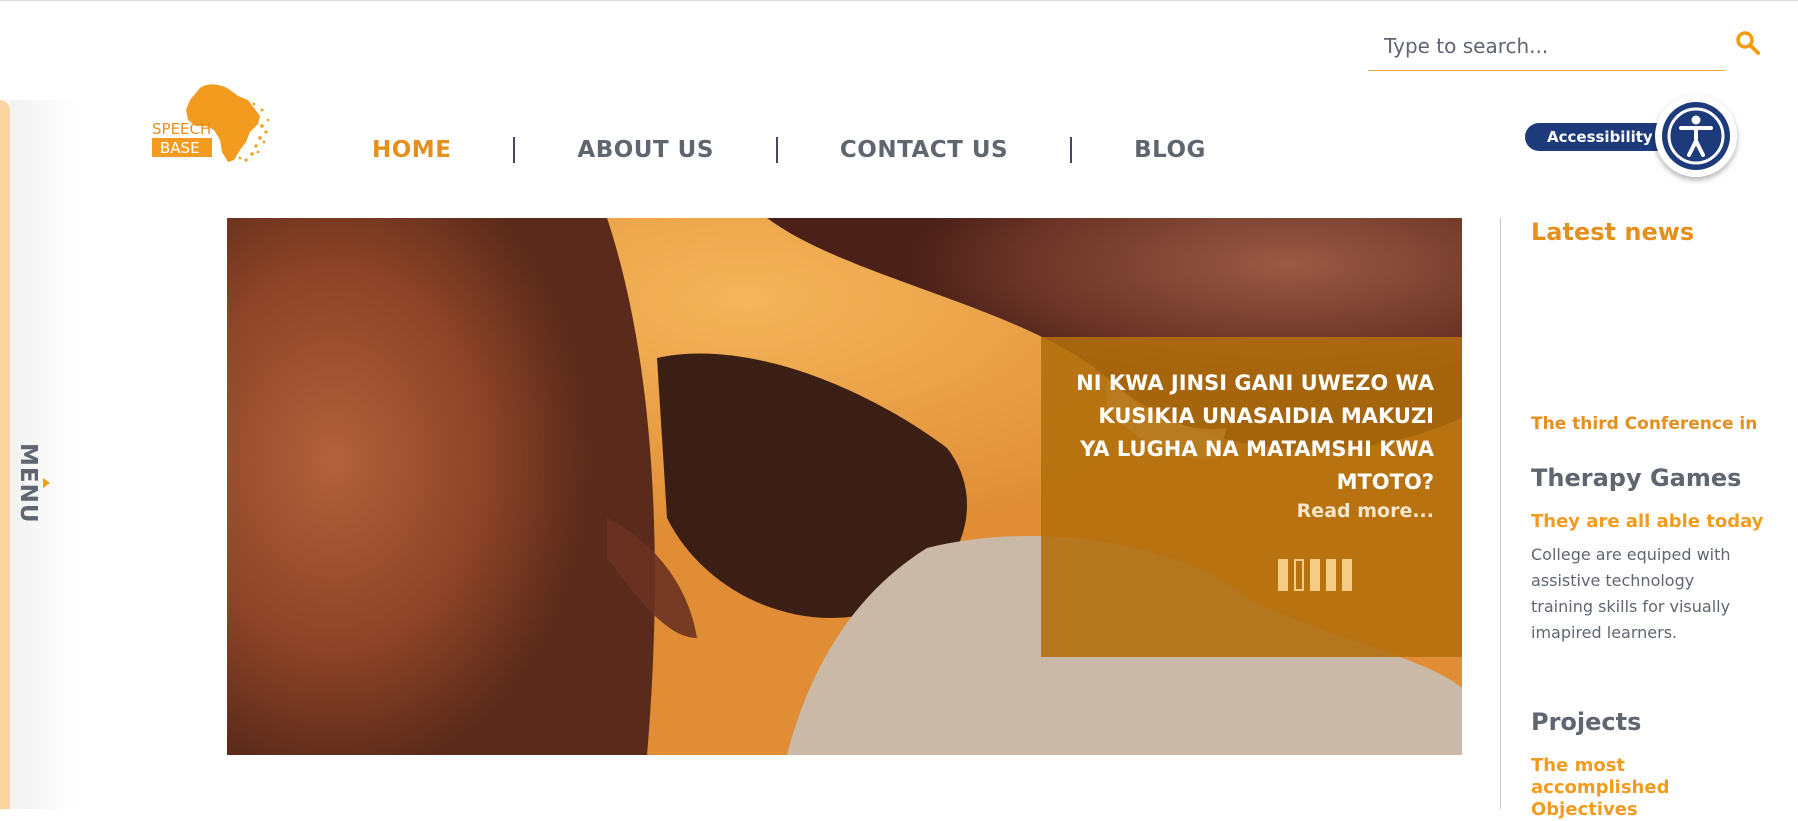 The width and height of the screenshot is (1798, 821). Describe the element at coordinates (924, 150) in the screenshot. I see `nav-contact-us: CONTACT US` at that location.